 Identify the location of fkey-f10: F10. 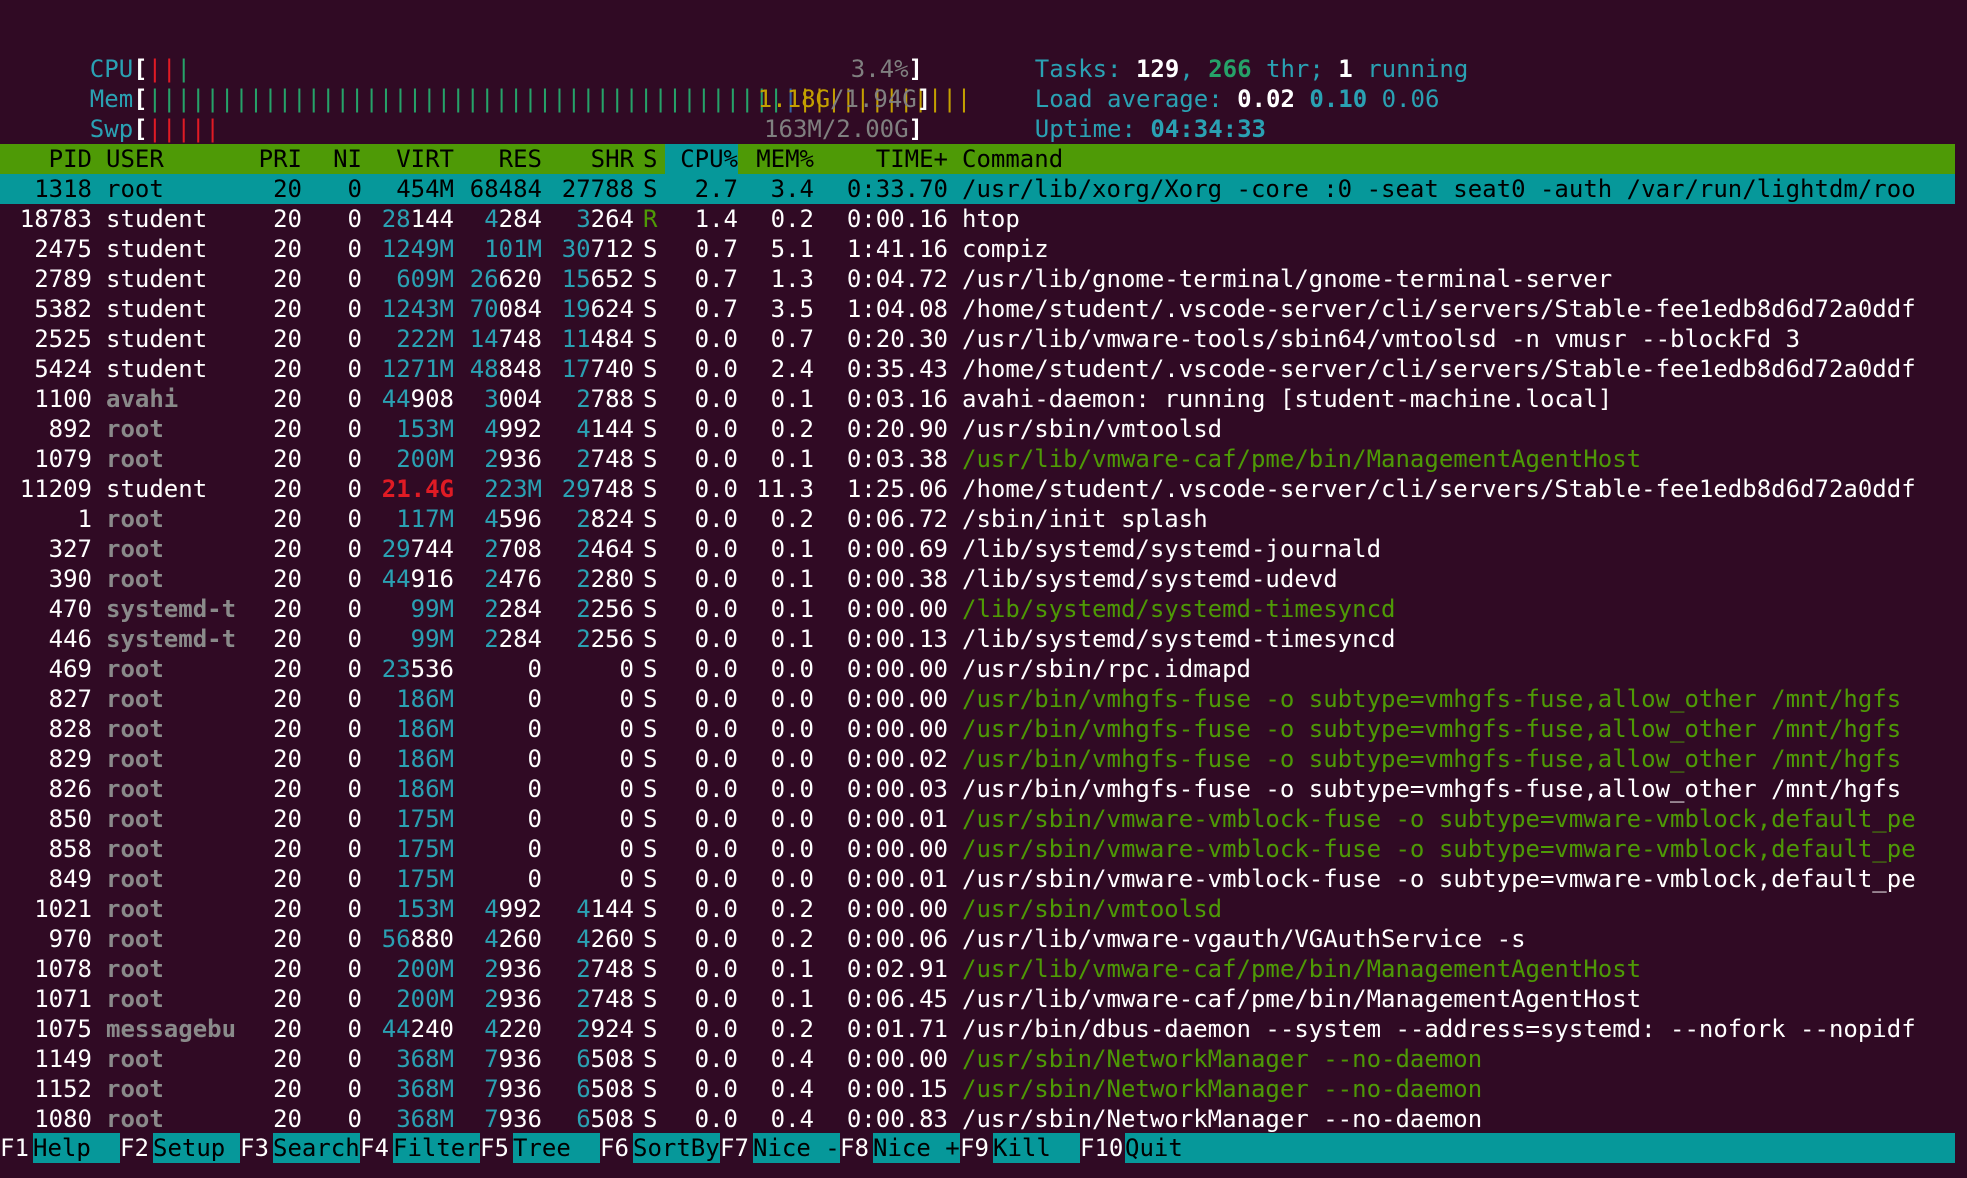
(1102, 1148).